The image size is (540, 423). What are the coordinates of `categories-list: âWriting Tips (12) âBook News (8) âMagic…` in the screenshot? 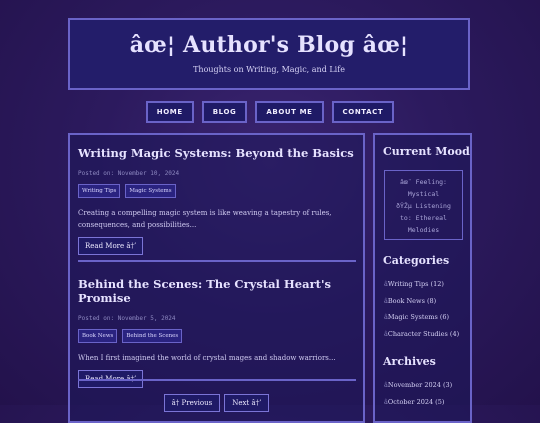 It's located at (426, 311).